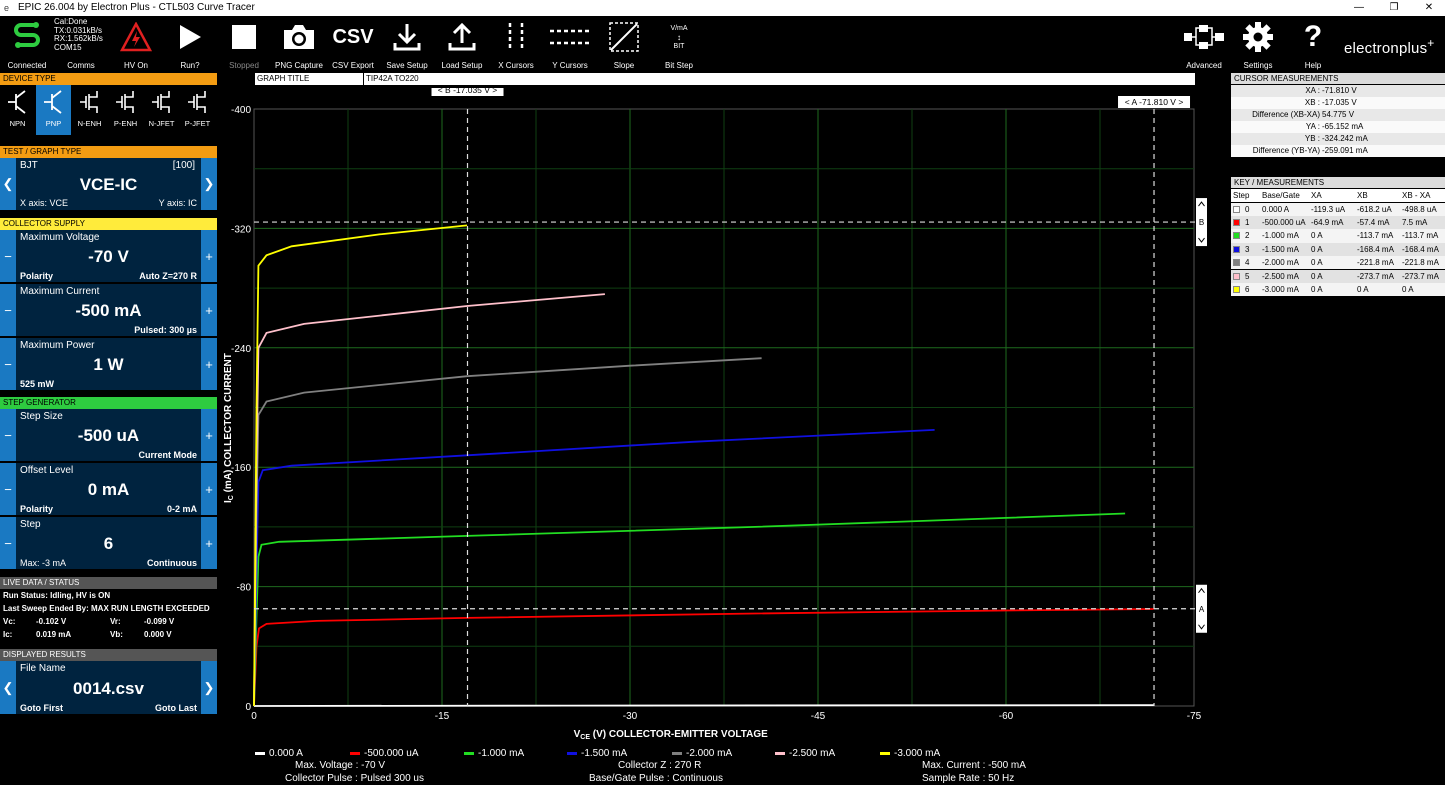  Describe the element at coordinates (299, 44) in the screenshot. I see `png-capture-button: PNG Capture` at that location.